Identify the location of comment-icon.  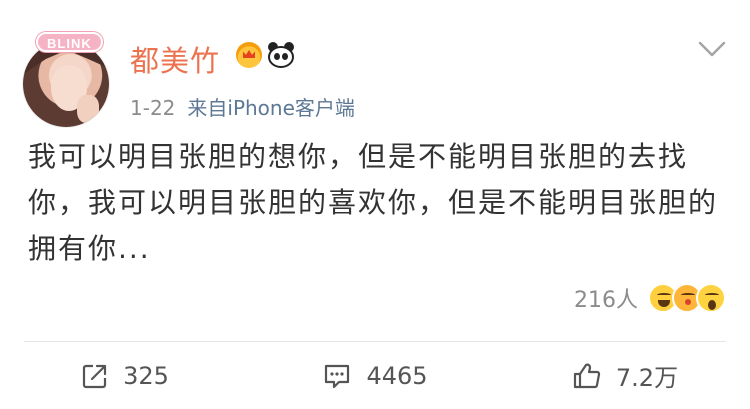
(337, 376).